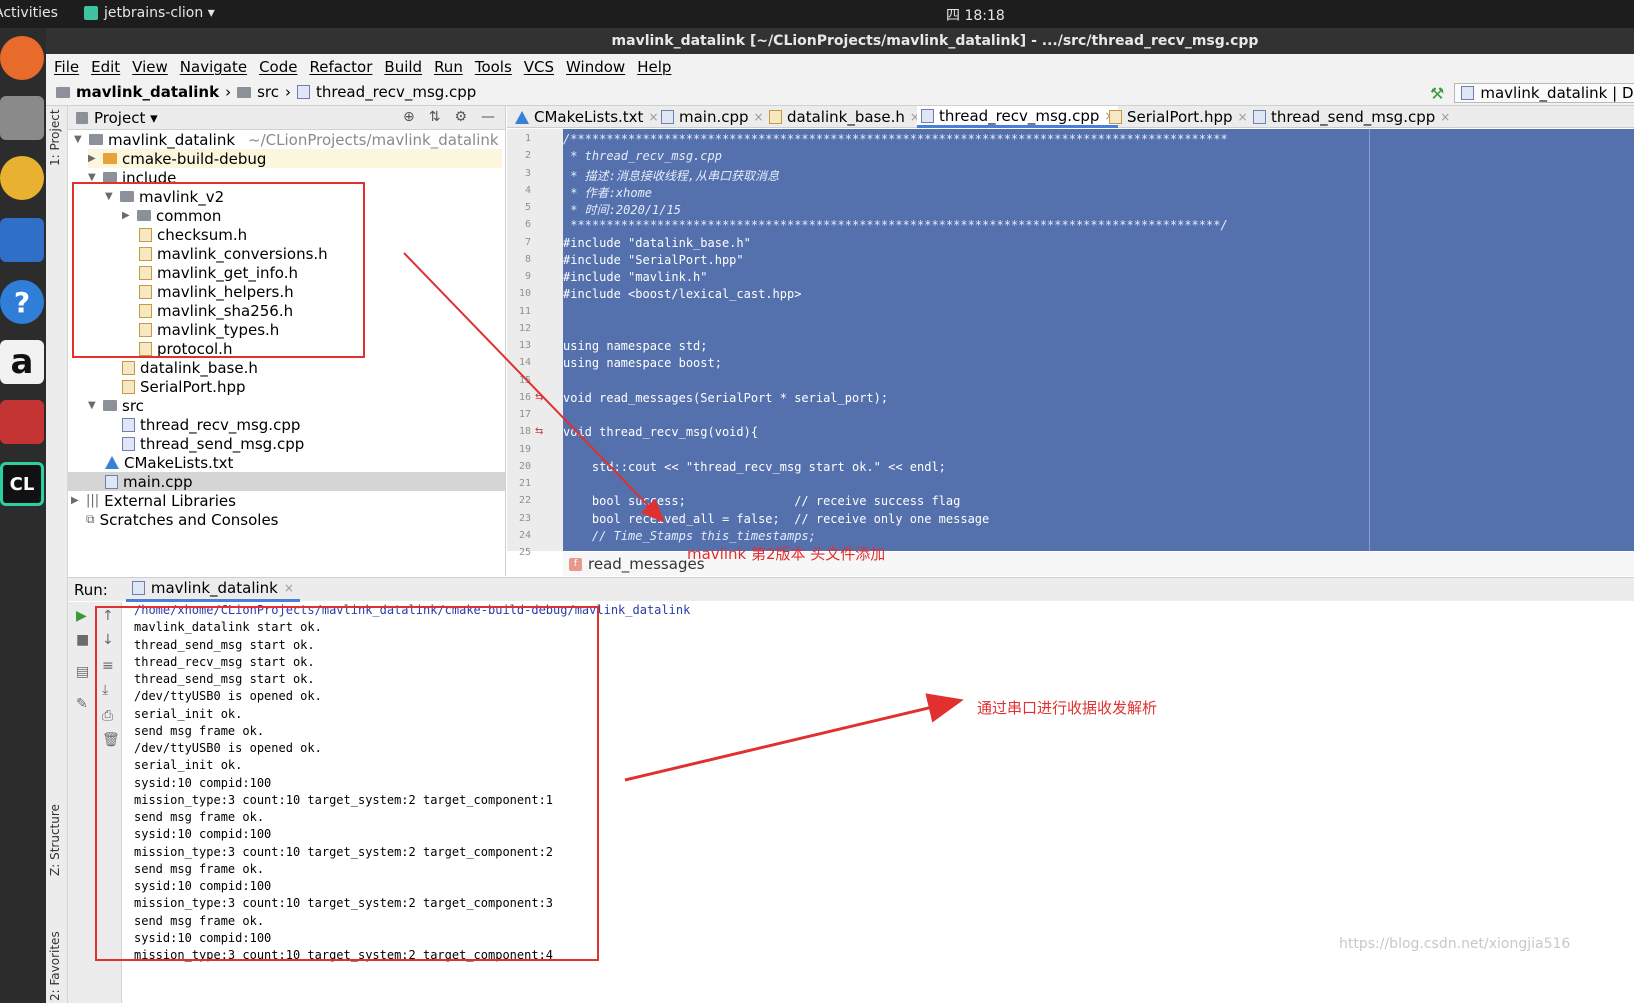 The width and height of the screenshot is (1634, 1003). Describe the element at coordinates (786, 554) in the screenshot. I see `annotation-header-note: mavlink 第2版本 头文件添加` at that location.